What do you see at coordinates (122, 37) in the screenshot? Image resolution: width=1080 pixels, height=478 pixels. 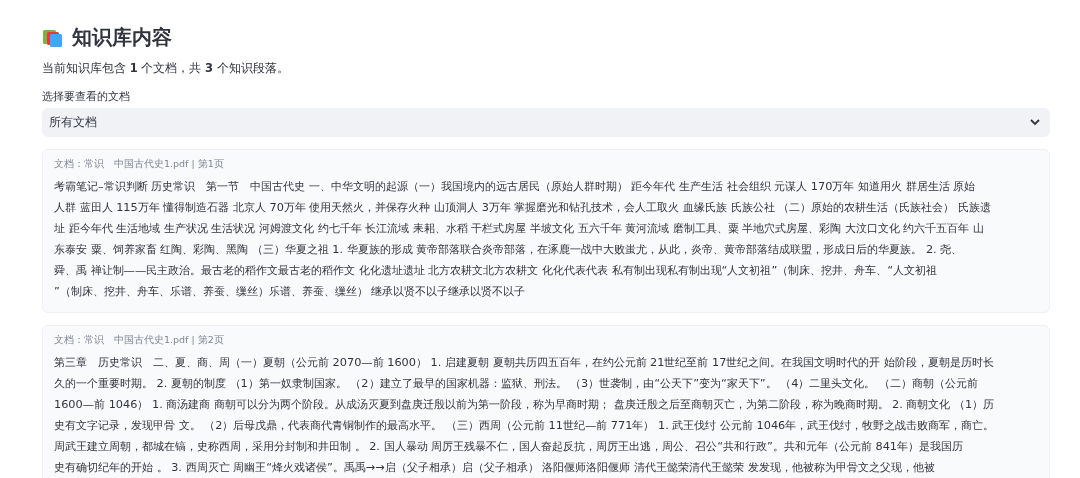 I see `page-title: 知识库内容` at bounding box center [122, 37].